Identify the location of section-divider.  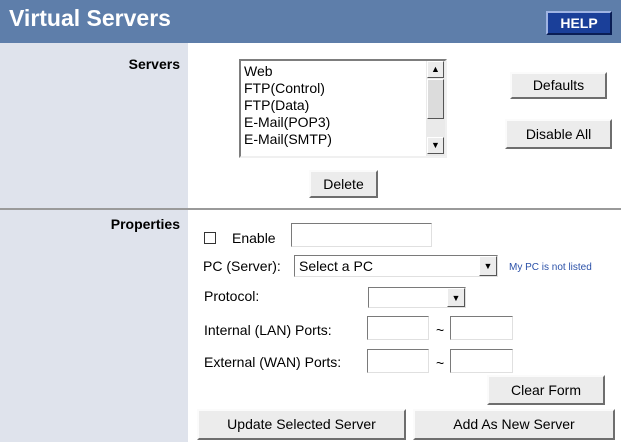
(310, 209).